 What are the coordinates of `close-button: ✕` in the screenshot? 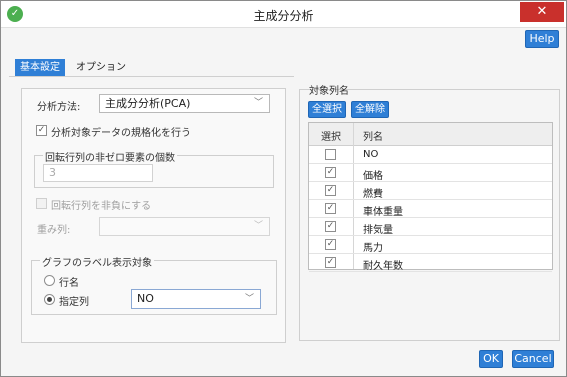 It's located at (542, 12).